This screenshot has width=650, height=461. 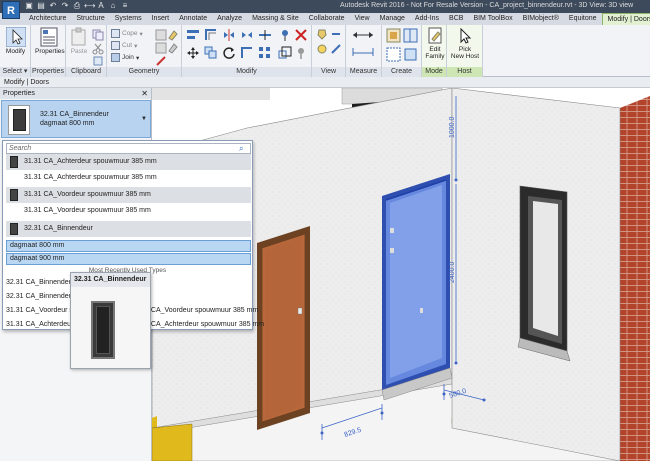 What do you see at coordinates (625, 19) in the screenshot?
I see `tab-modify-doors: Modify | Doors` at bounding box center [625, 19].